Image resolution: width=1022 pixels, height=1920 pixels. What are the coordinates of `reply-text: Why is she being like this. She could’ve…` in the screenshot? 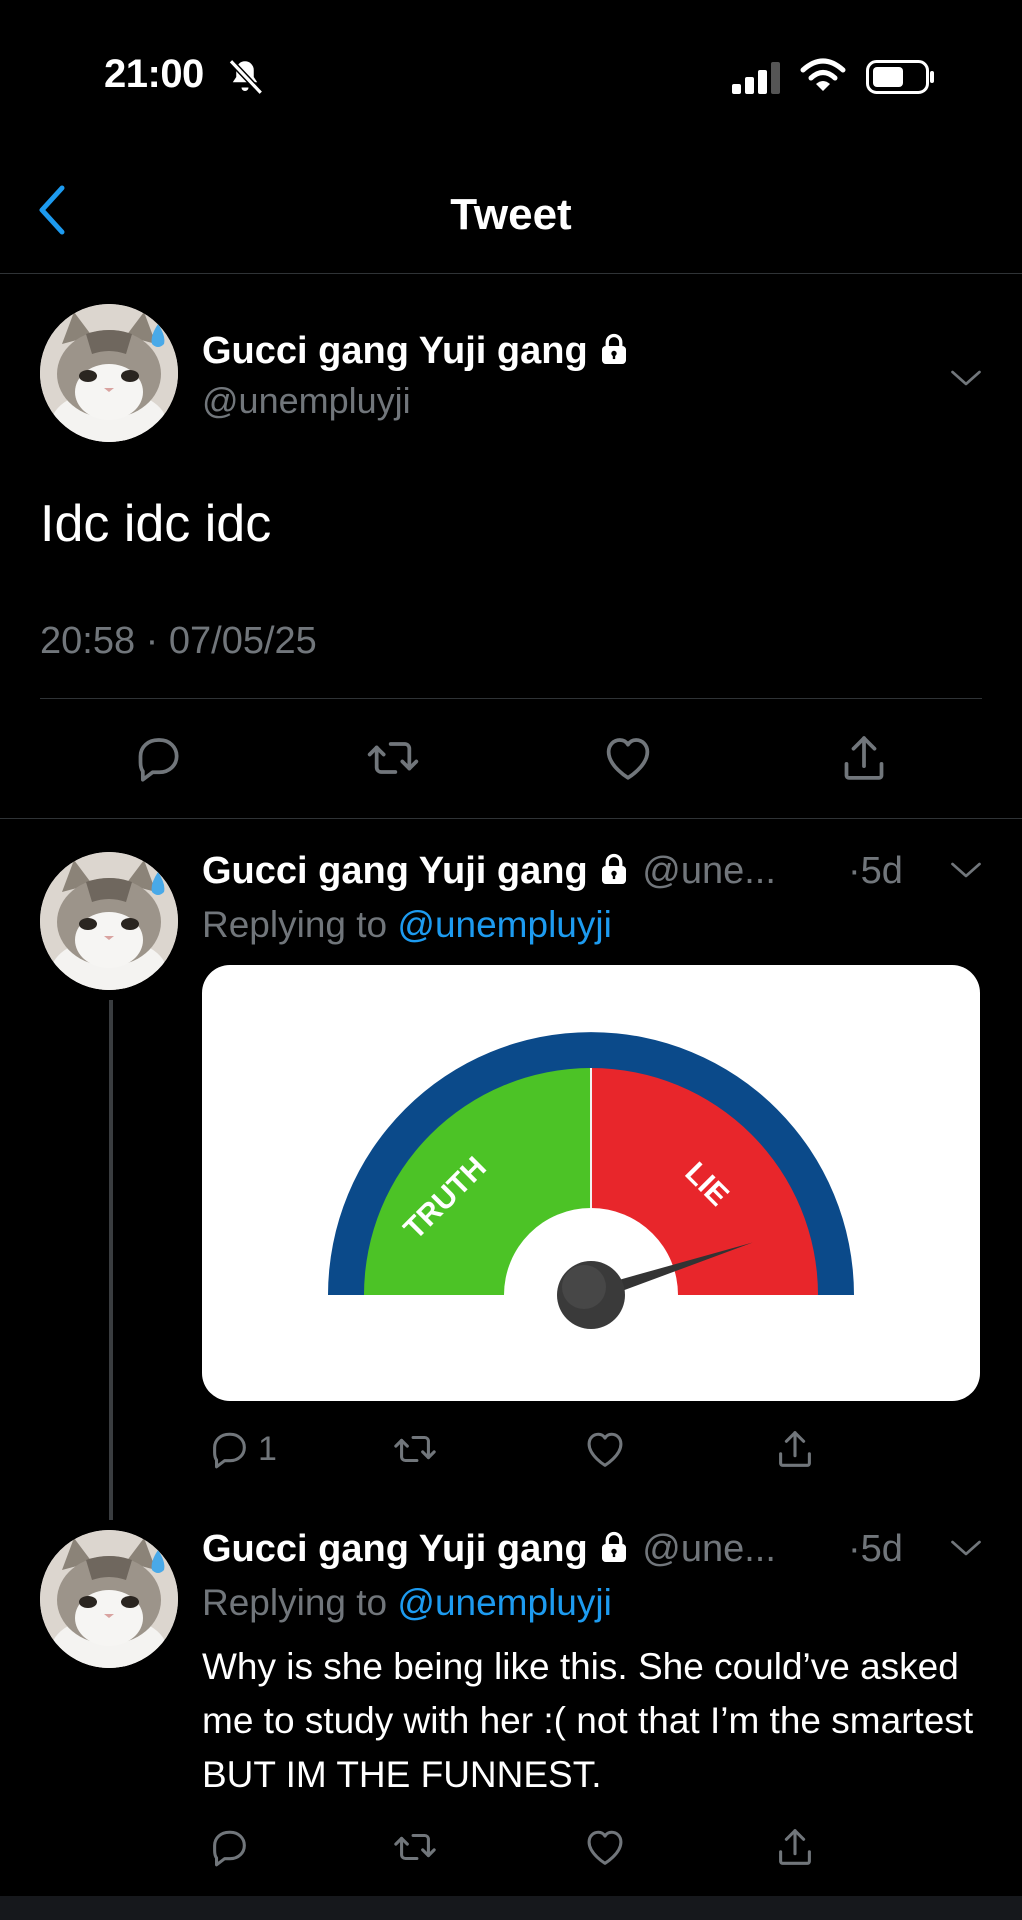 It's located at (588, 1720).